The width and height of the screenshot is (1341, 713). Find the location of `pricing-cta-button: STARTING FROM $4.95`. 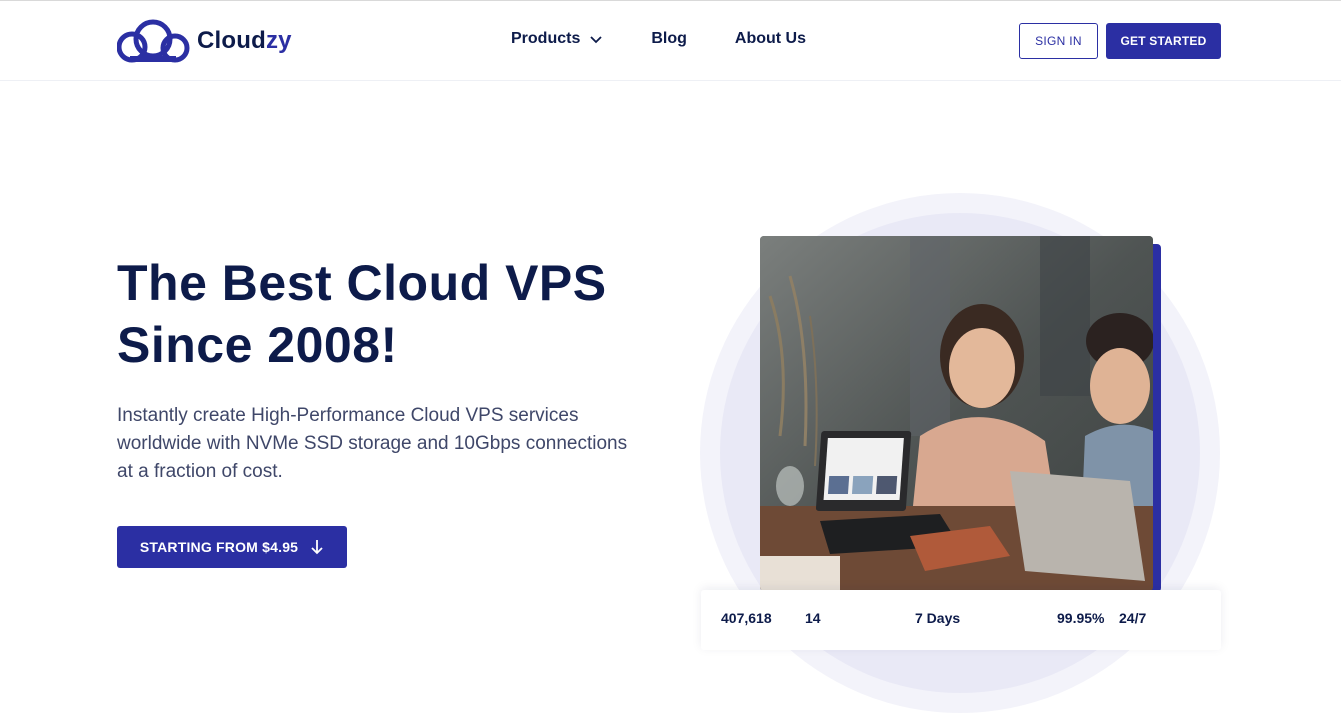

pricing-cta-button: STARTING FROM $4.95 is located at coordinates (232, 547).